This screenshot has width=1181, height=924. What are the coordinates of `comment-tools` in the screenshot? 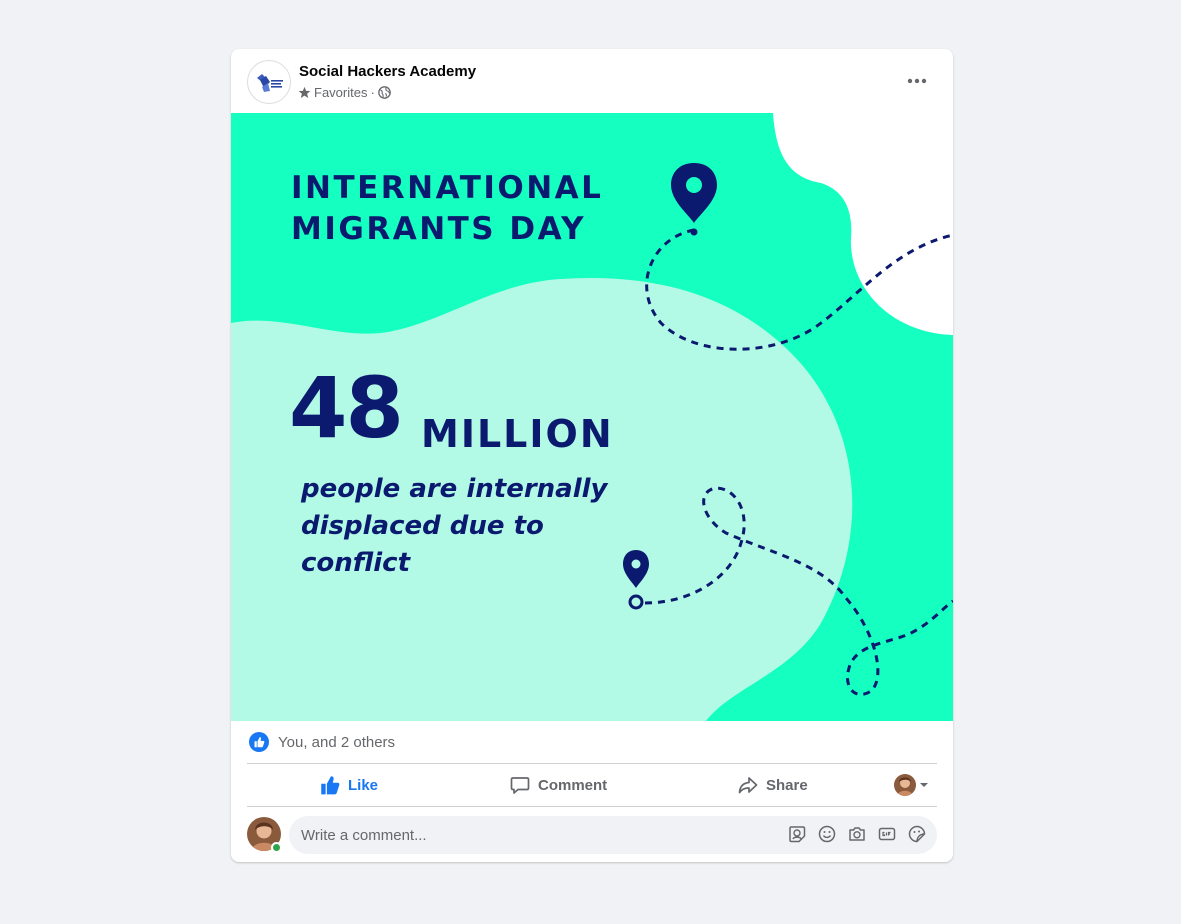 It's located at (857, 834).